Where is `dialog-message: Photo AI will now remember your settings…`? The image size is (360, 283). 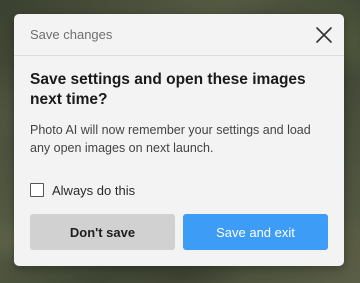 dialog-message: Photo AI will now remember your settings… is located at coordinates (170, 139).